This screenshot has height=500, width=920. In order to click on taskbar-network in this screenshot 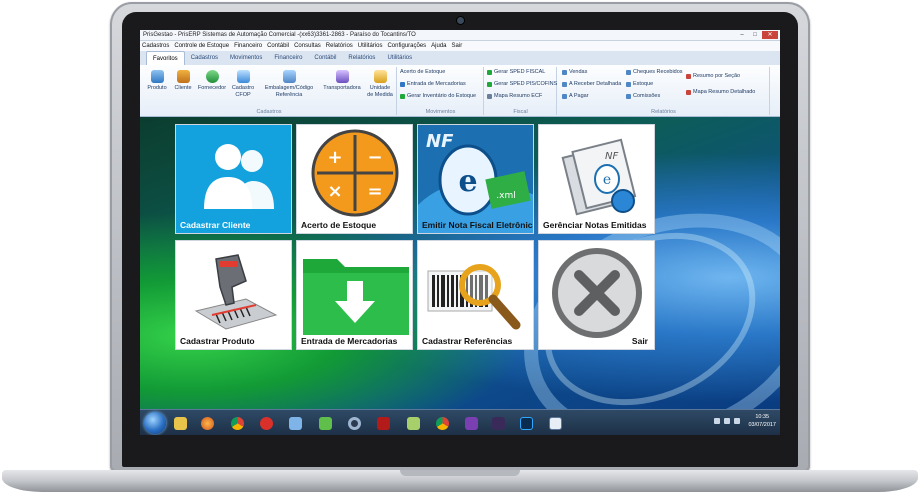, I will do `click(325, 423)`.